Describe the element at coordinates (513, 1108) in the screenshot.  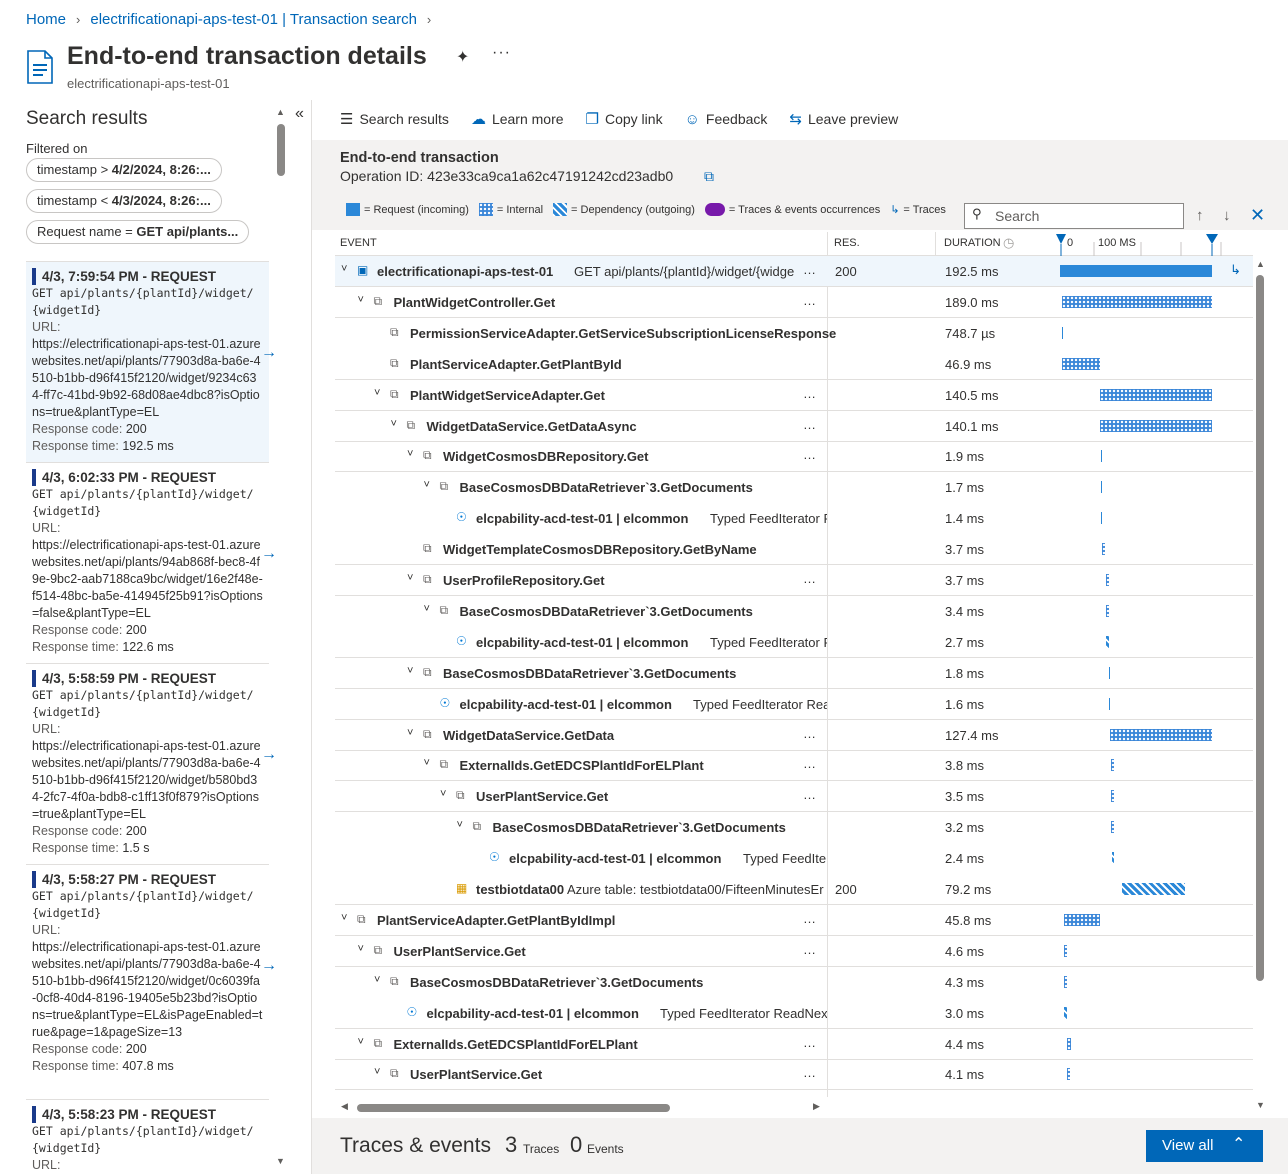
I see `grid-hscrollbar-thumb` at that location.